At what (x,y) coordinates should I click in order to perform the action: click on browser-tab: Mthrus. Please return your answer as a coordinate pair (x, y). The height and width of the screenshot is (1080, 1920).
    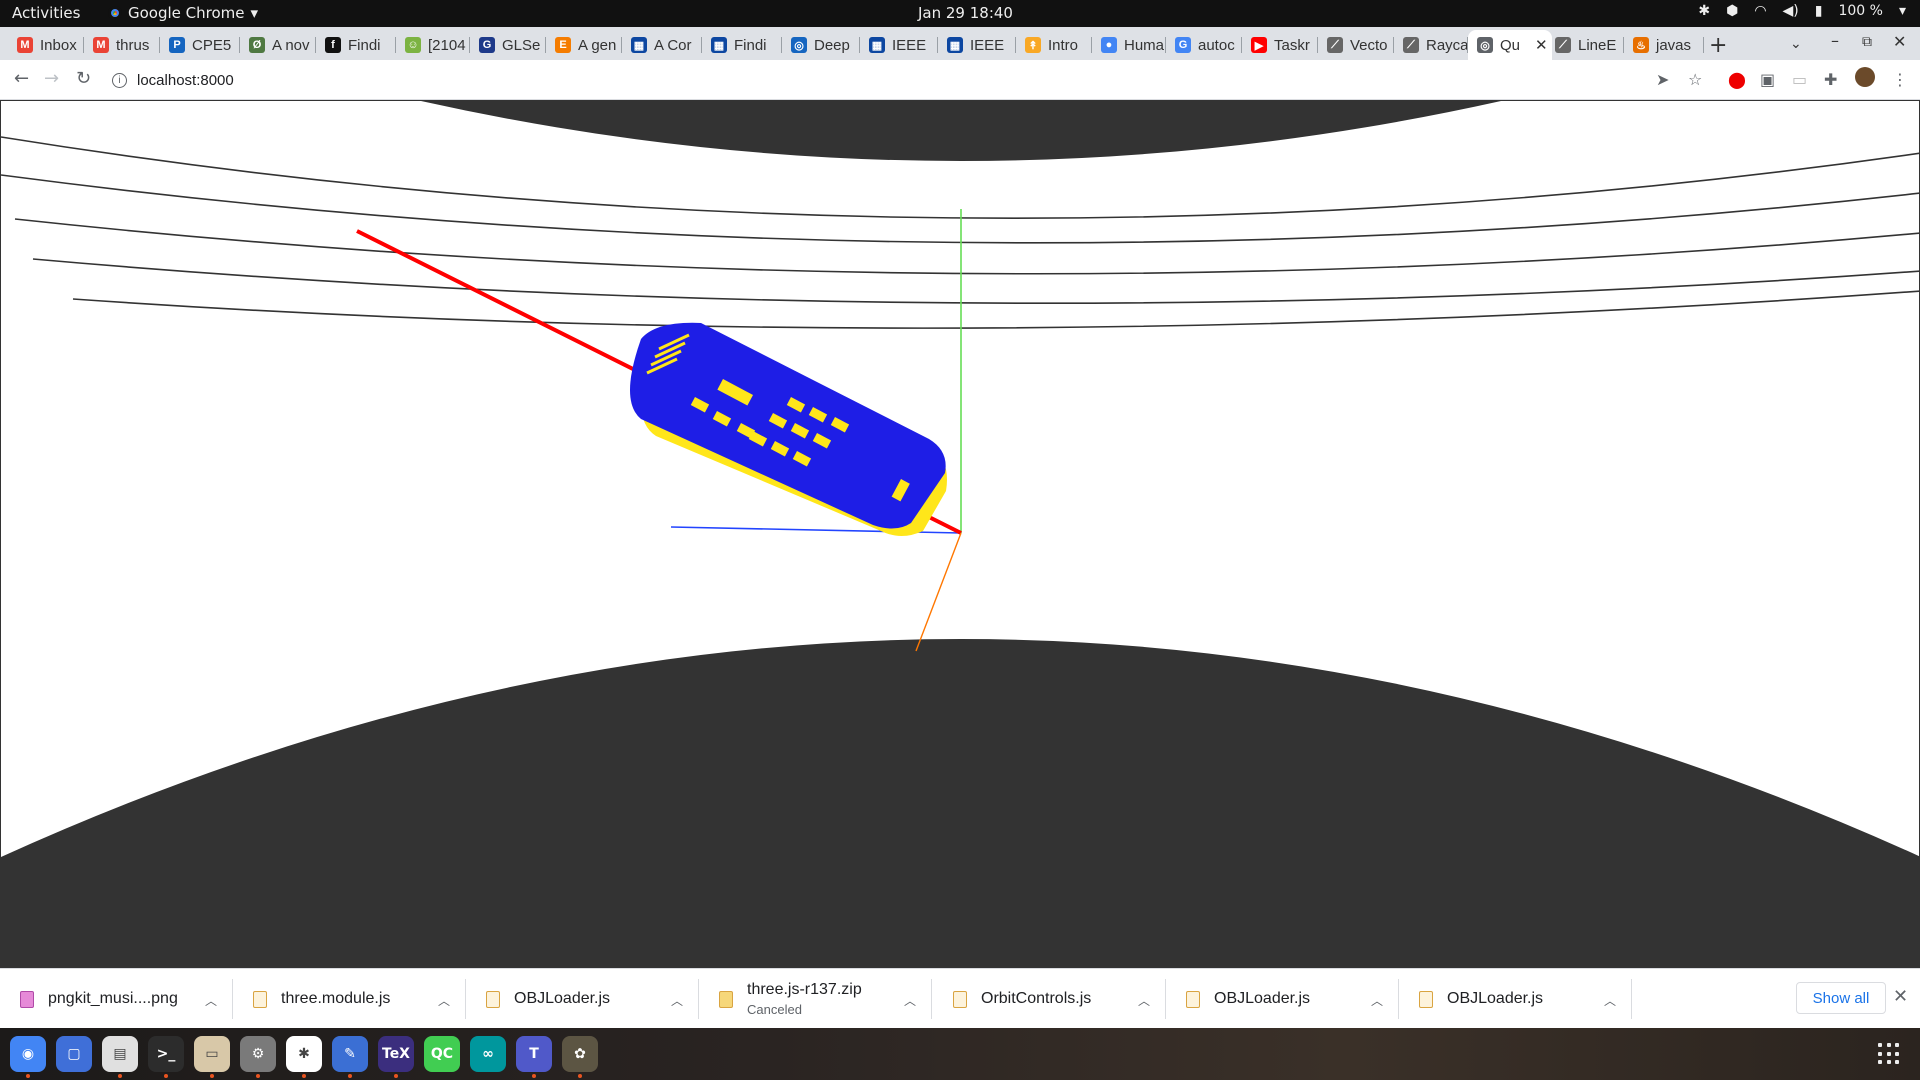
    Looking at the image, I should click on (122, 45).